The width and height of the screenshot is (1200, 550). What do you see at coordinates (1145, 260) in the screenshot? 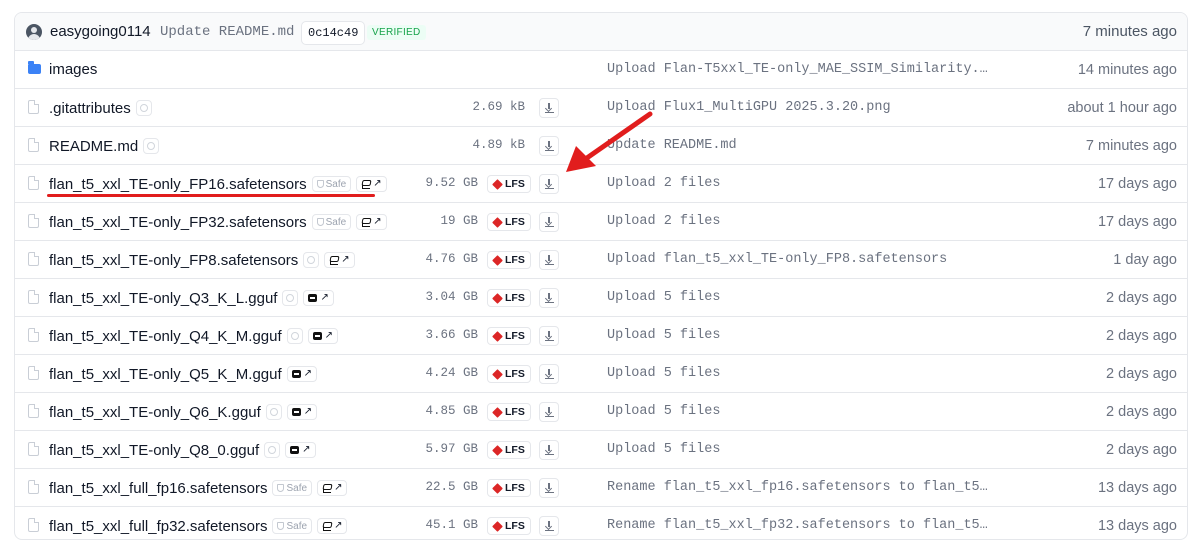
I see `commit-time: 1 day ago` at bounding box center [1145, 260].